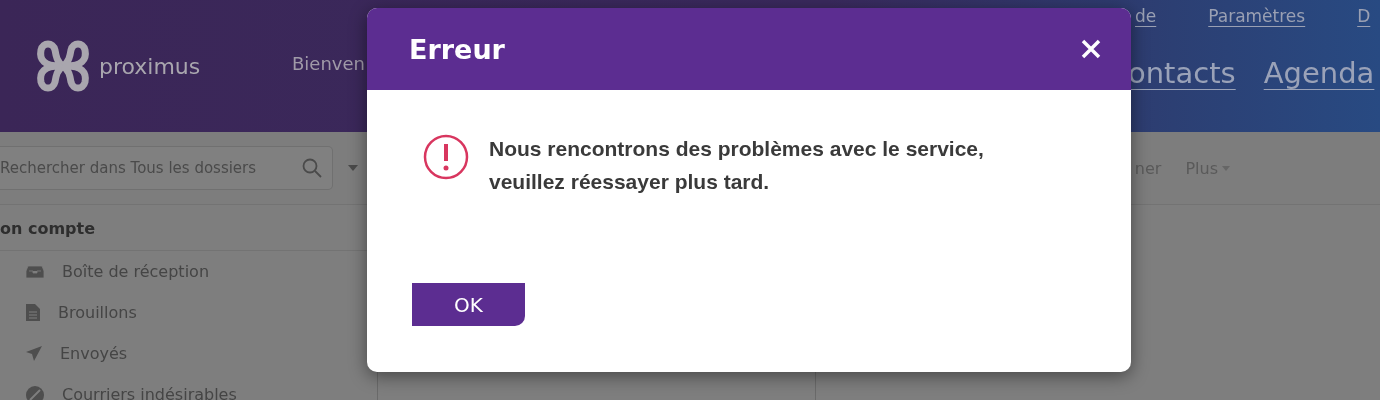 The width and height of the screenshot is (1380, 400). I want to click on ok-button: OK, so click(468, 304).